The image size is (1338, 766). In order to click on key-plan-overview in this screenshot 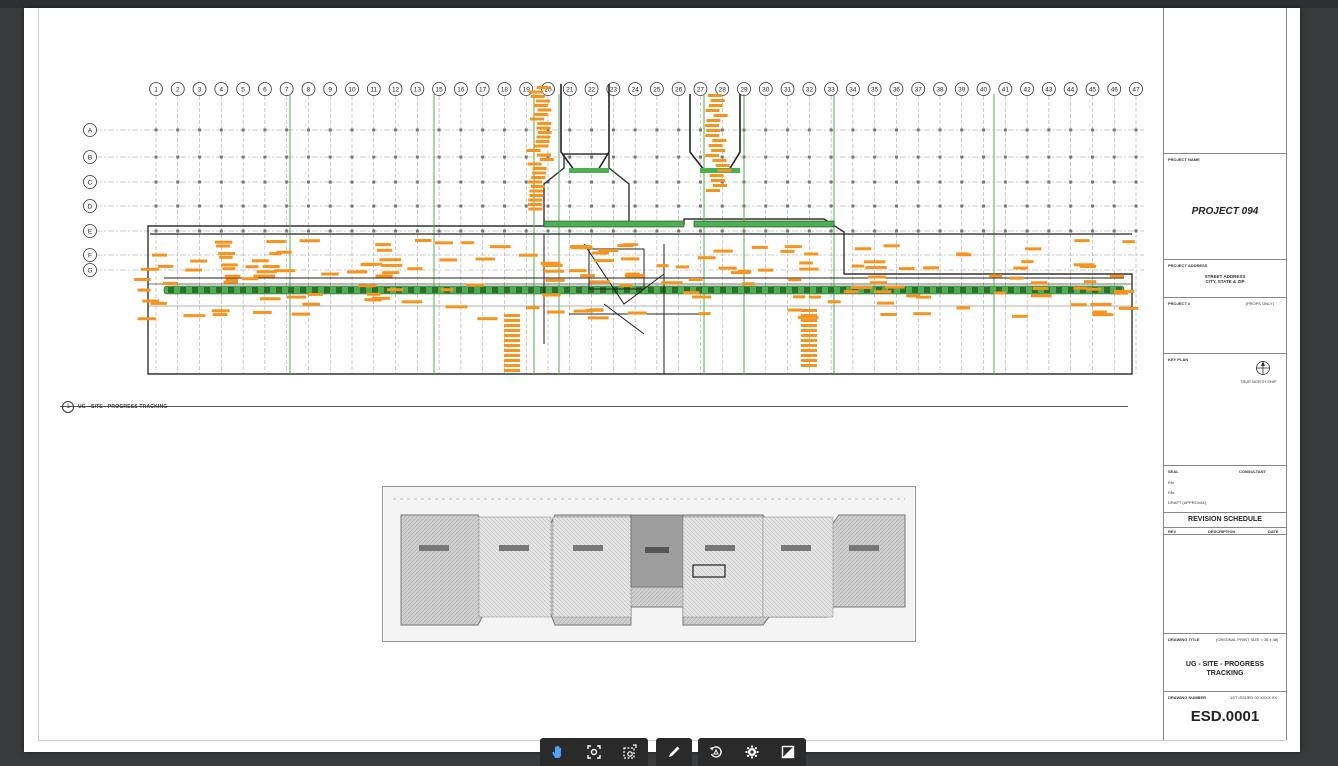, I will do `click(649, 564)`.